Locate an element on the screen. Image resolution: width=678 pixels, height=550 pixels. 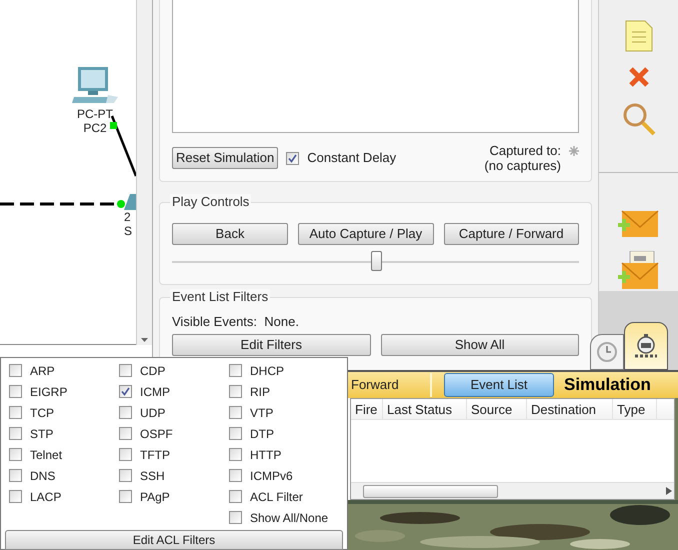
device-model: 2 is located at coordinates (127, 217).